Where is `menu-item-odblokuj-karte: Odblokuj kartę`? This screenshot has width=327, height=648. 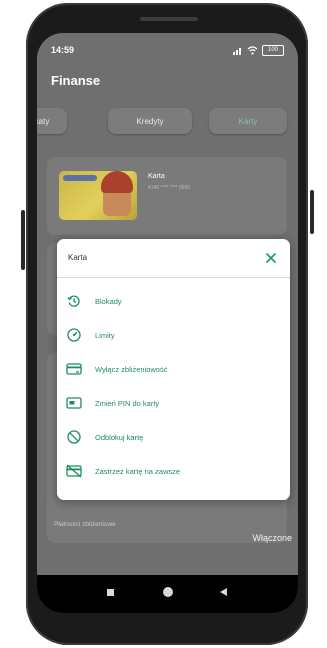 menu-item-odblokuj-karte: Odblokuj kartę is located at coordinates (173, 437).